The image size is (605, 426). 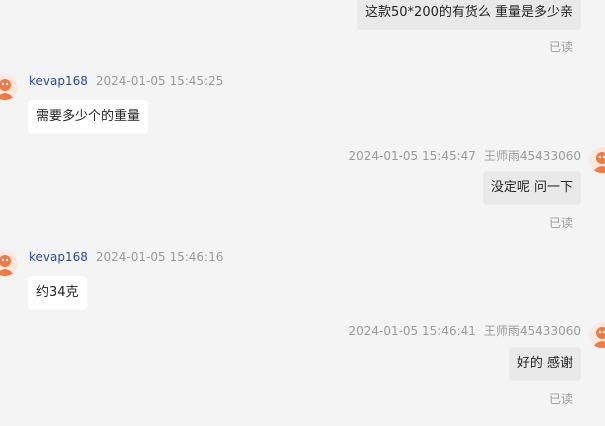 What do you see at coordinates (159, 257) in the screenshot?
I see `message-timestamp: 2024-01-05 15:46:16` at bounding box center [159, 257].